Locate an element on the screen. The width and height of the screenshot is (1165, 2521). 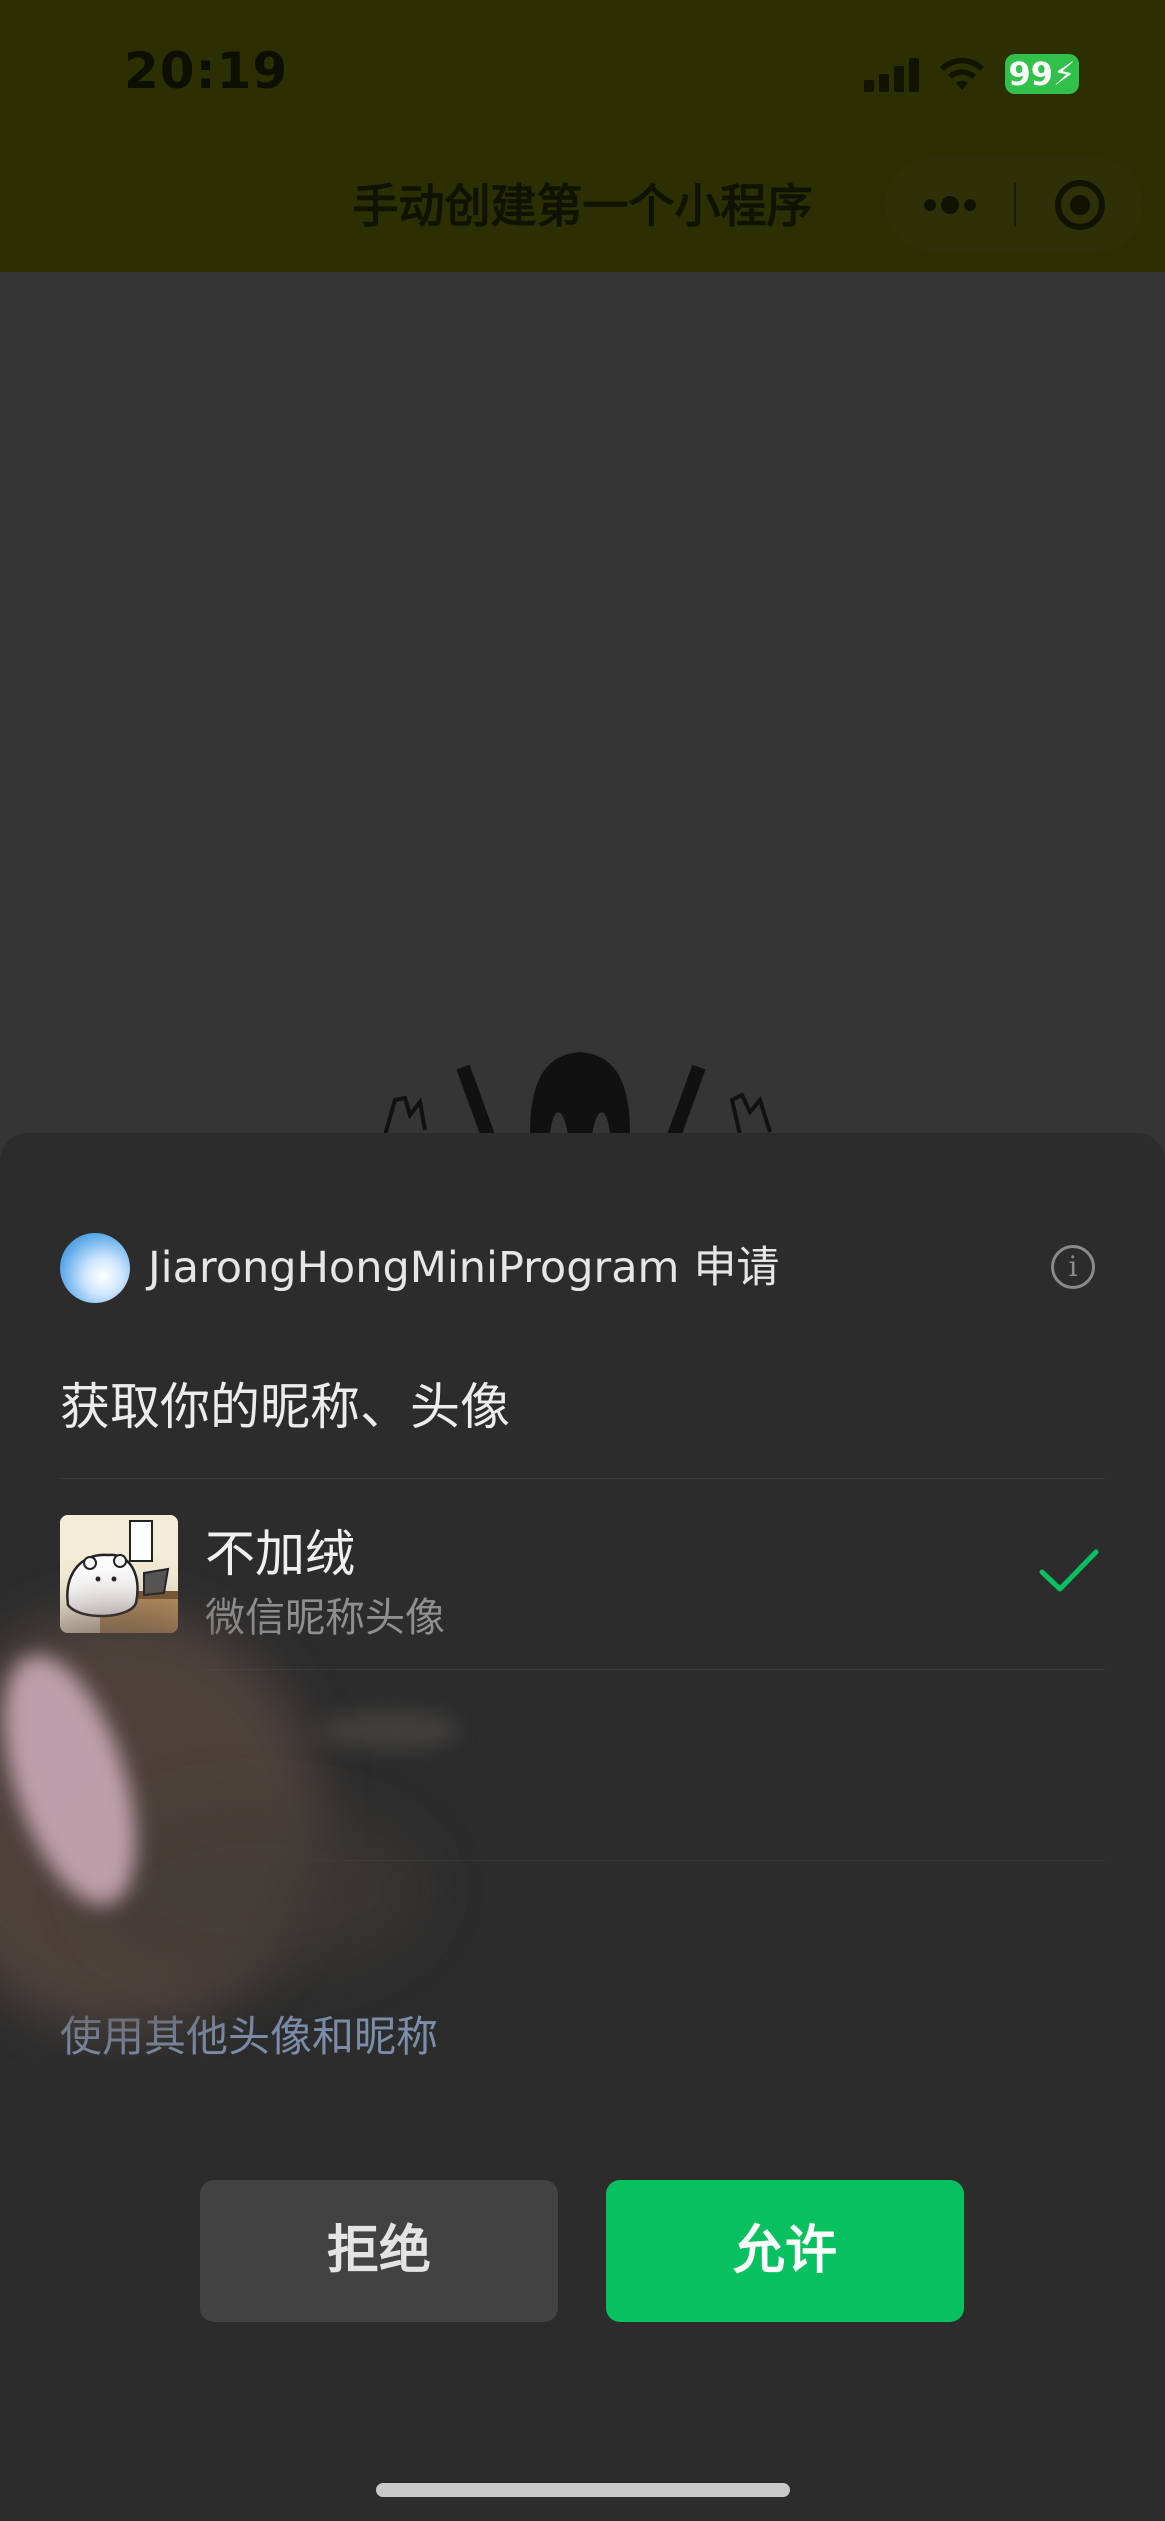
home-indicator is located at coordinates (583, 2490).